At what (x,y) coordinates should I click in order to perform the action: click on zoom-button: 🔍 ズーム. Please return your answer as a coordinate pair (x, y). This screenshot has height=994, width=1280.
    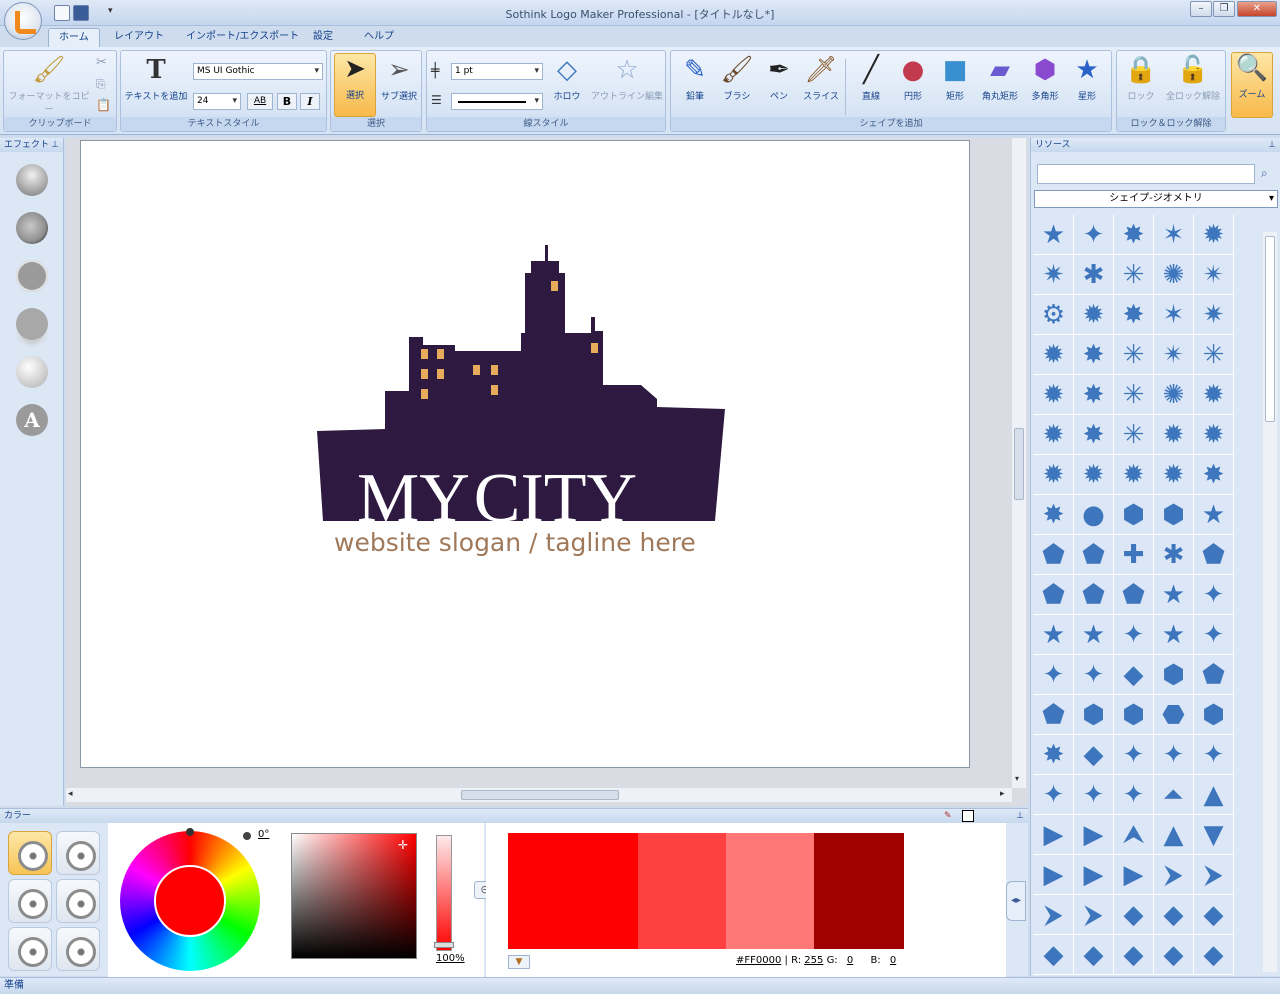
    Looking at the image, I should click on (1252, 85).